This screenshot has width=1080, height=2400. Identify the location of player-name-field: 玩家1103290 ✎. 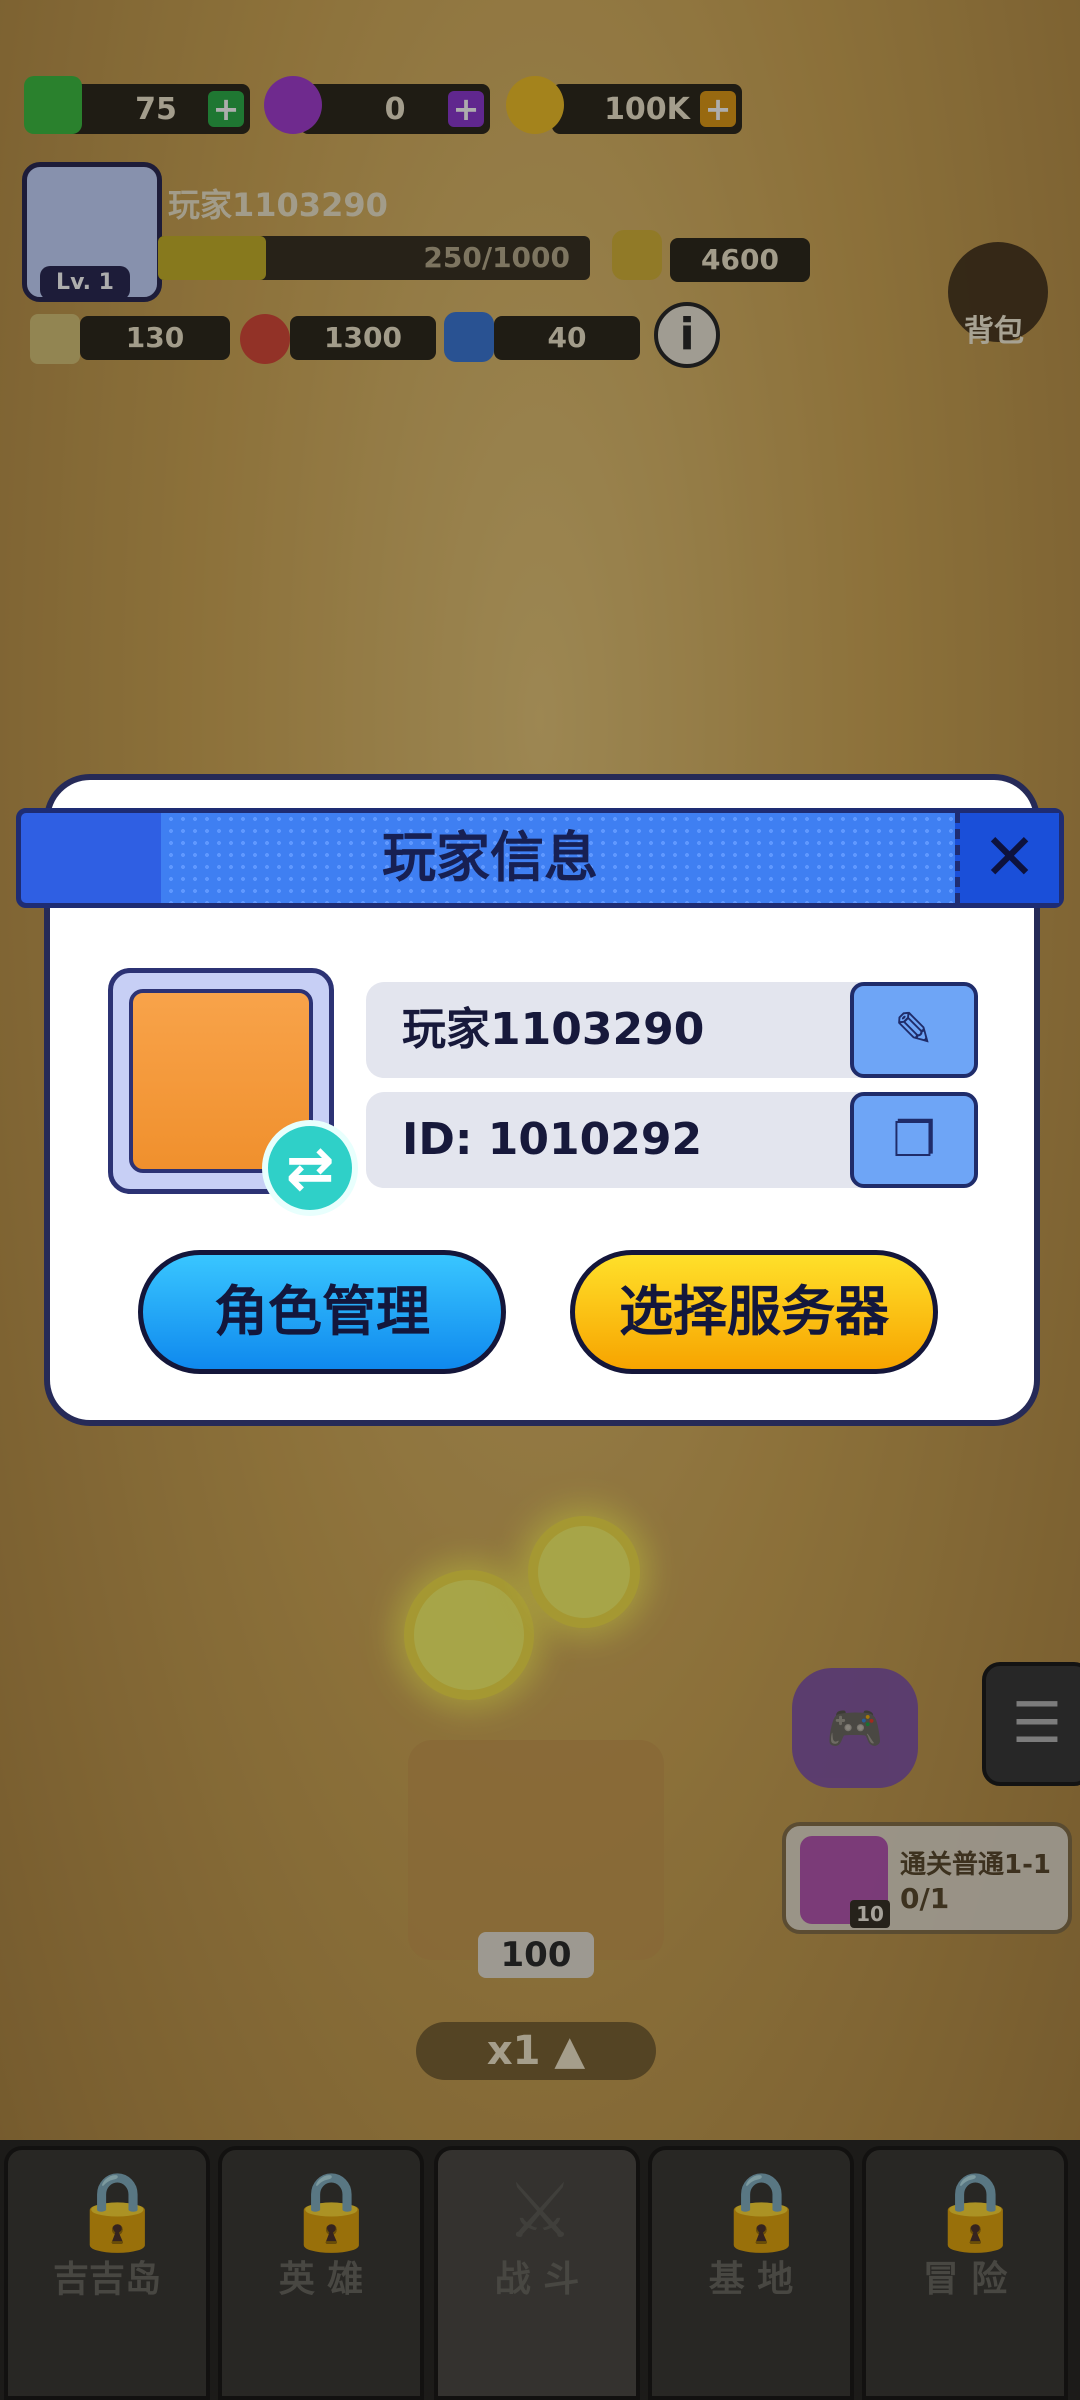
(672, 1030).